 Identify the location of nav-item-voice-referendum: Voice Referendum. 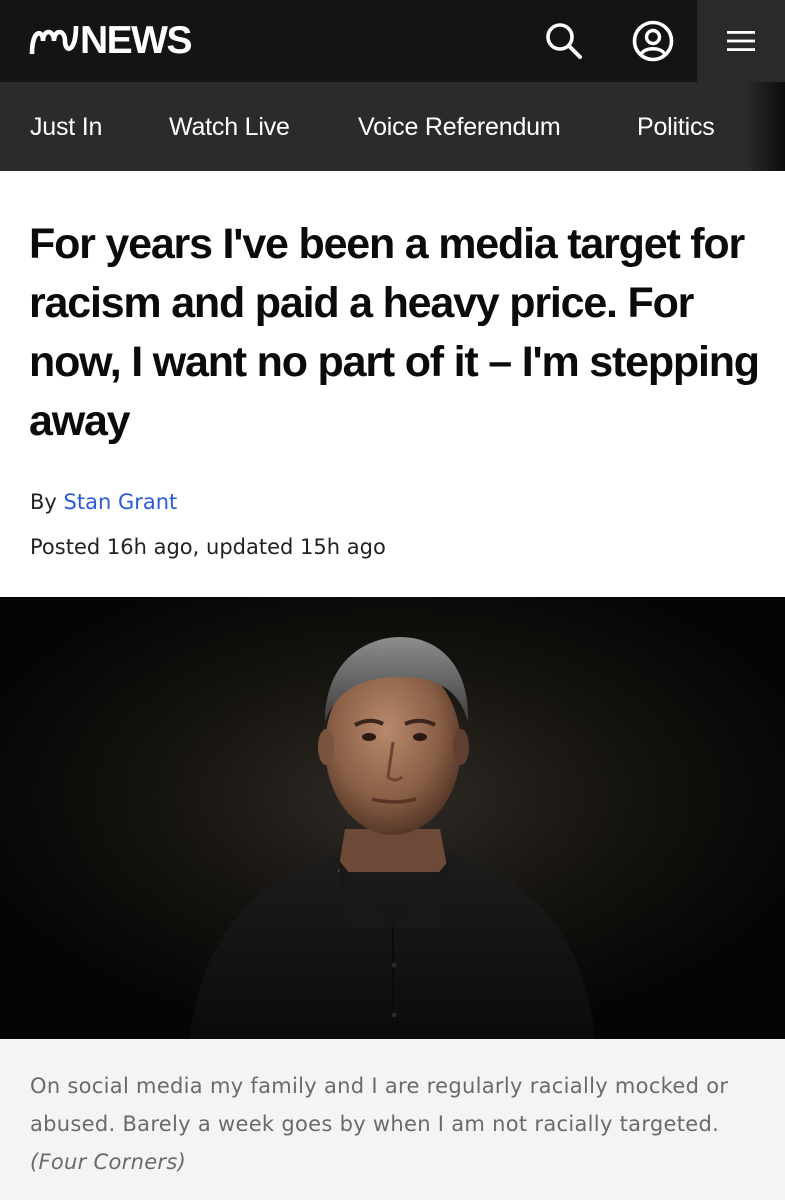
(459, 126).